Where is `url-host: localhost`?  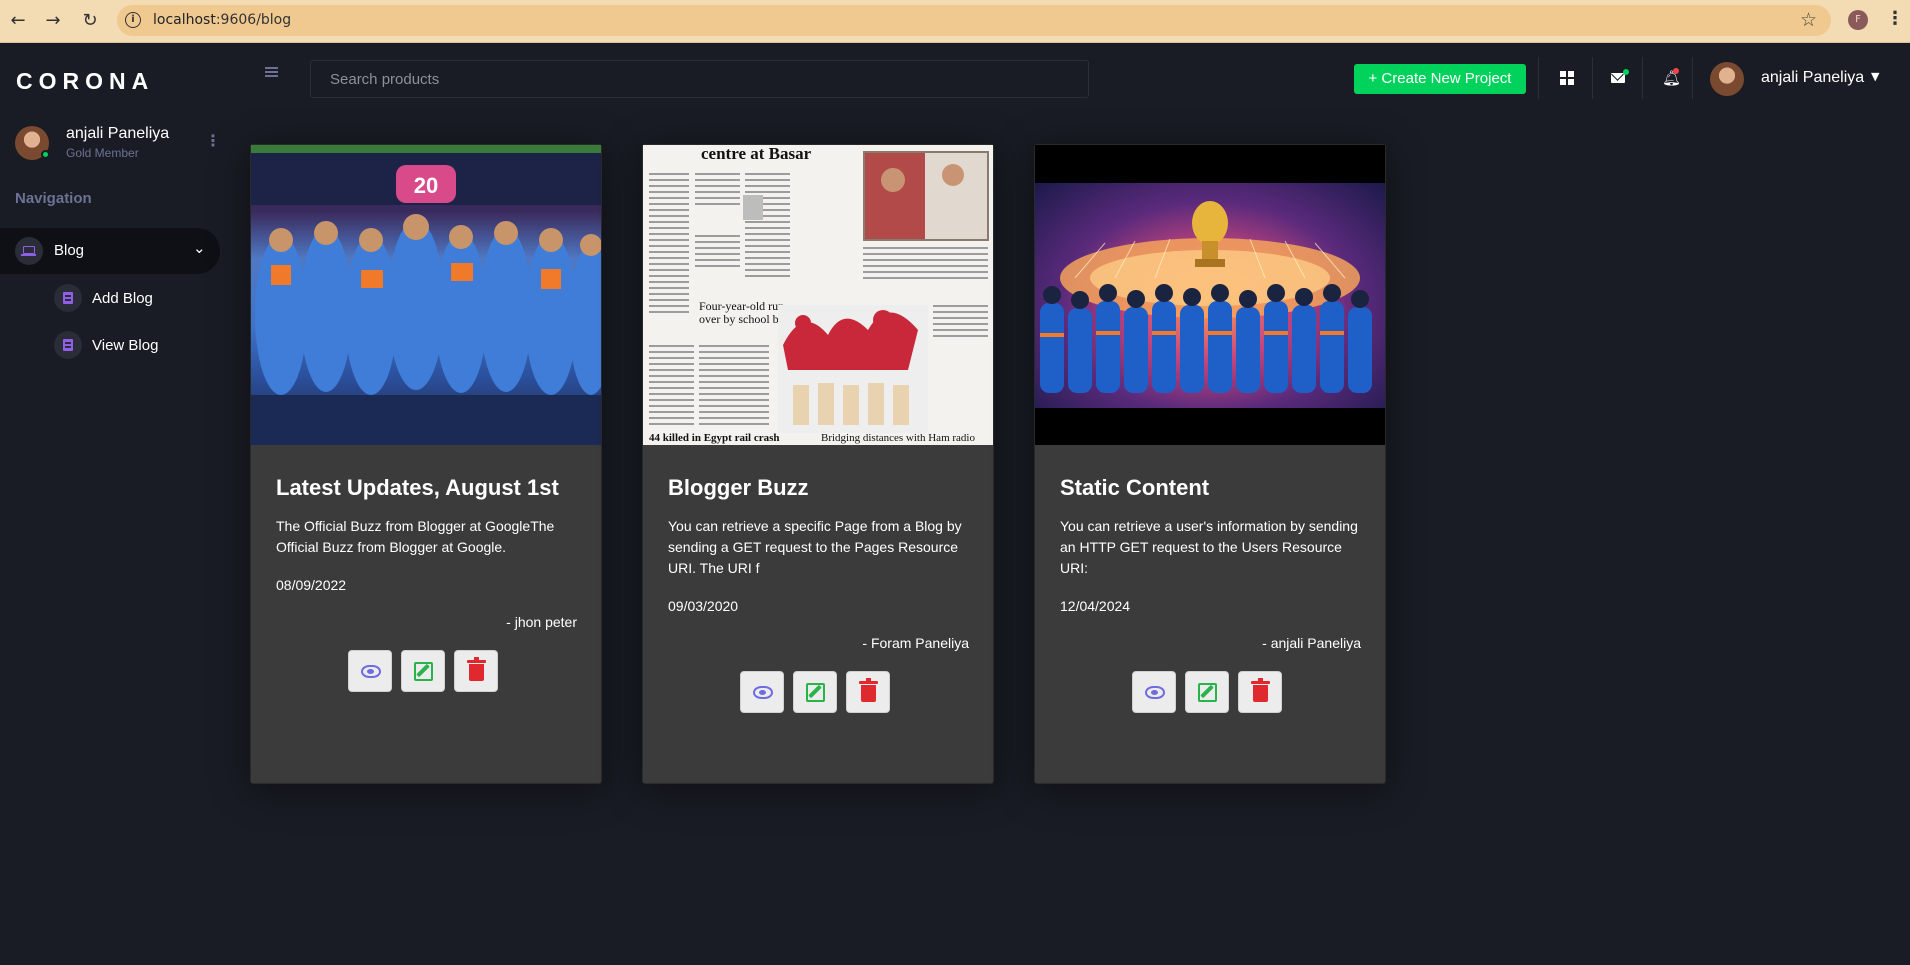 url-host: localhost is located at coordinates (184, 20).